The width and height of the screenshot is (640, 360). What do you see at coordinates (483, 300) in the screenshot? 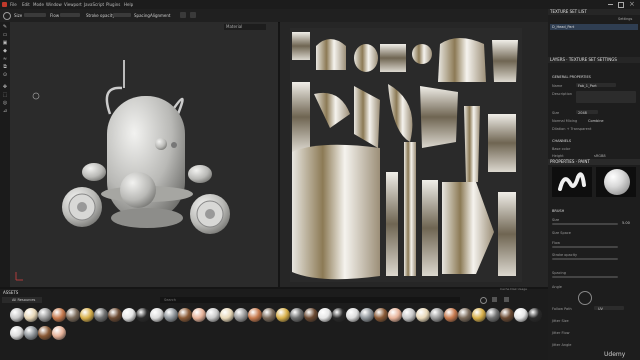
I see `shelf-view-icon` at bounding box center [483, 300].